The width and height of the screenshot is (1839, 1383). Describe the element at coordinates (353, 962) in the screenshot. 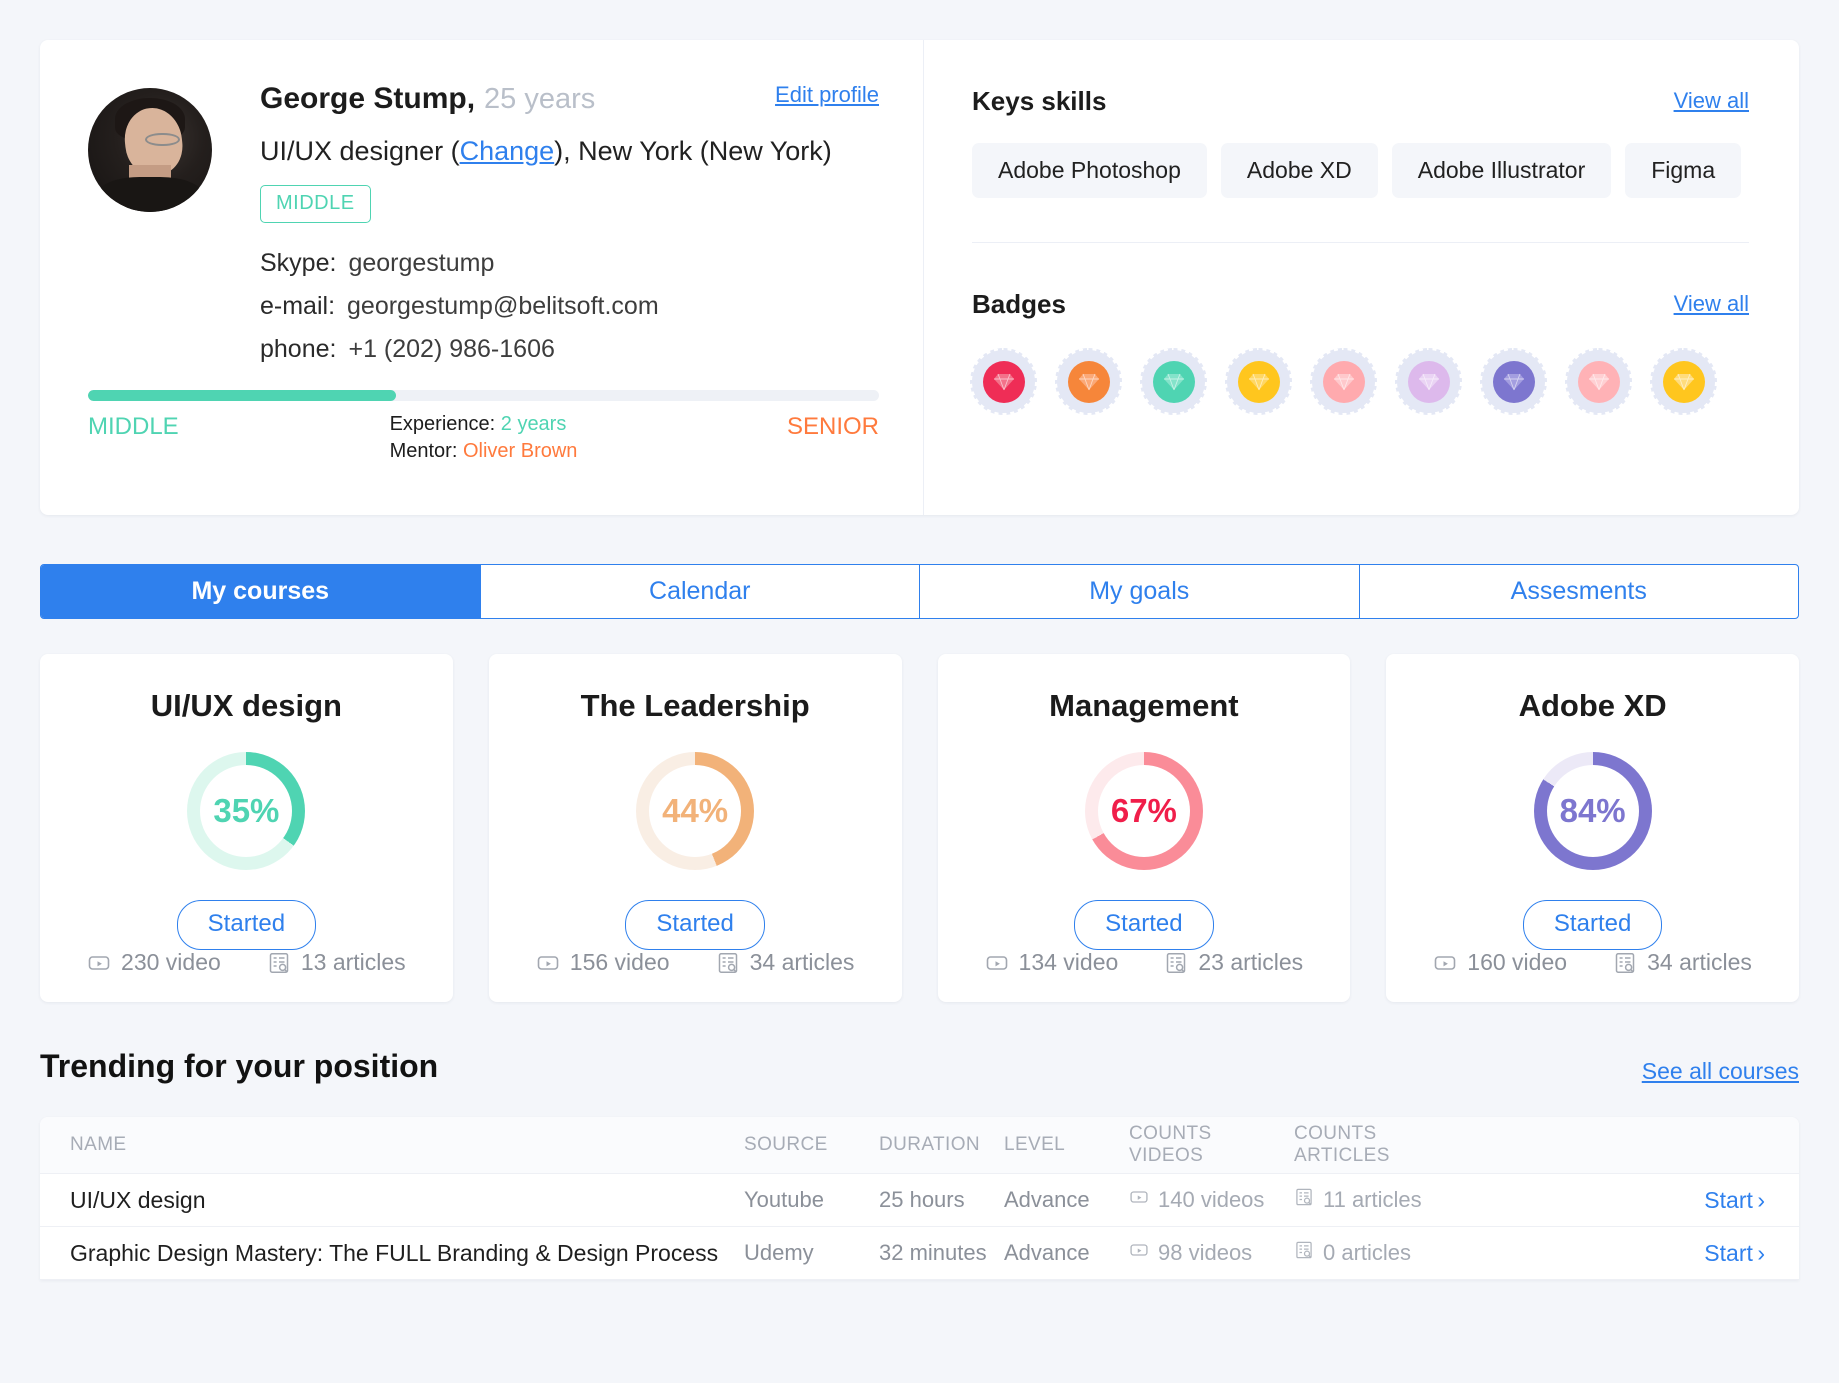

I see `course-articles-label: 13 articles` at that location.